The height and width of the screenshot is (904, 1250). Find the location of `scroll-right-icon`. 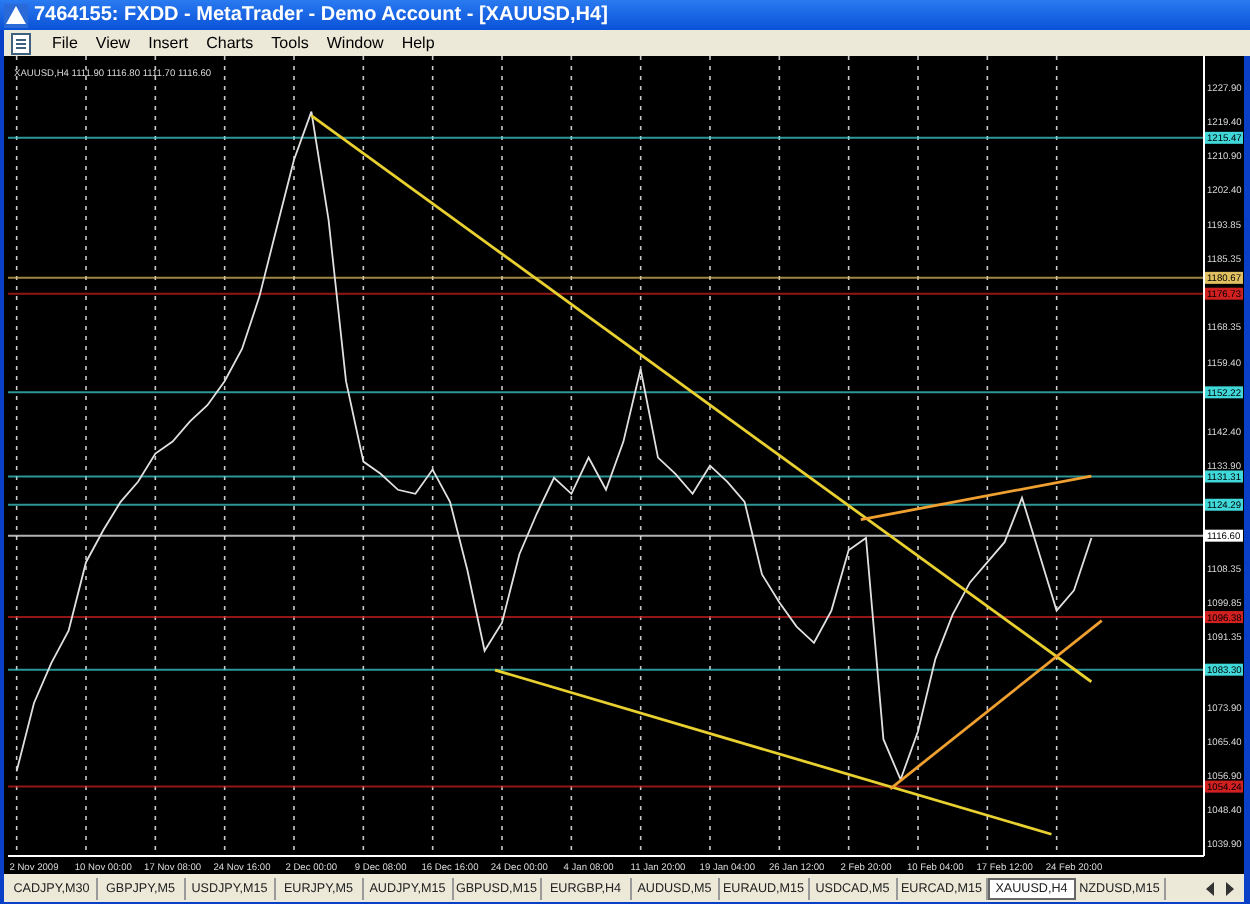

scroll-right-icon is located at coordinates (1230, 888).